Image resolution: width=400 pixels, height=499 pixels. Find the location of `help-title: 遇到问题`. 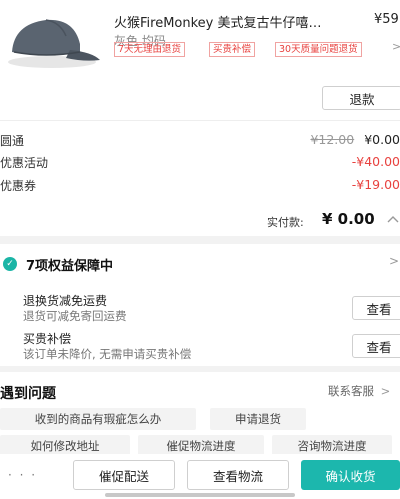

help-title: 遇到问题 is located at coordinates (28, 394).